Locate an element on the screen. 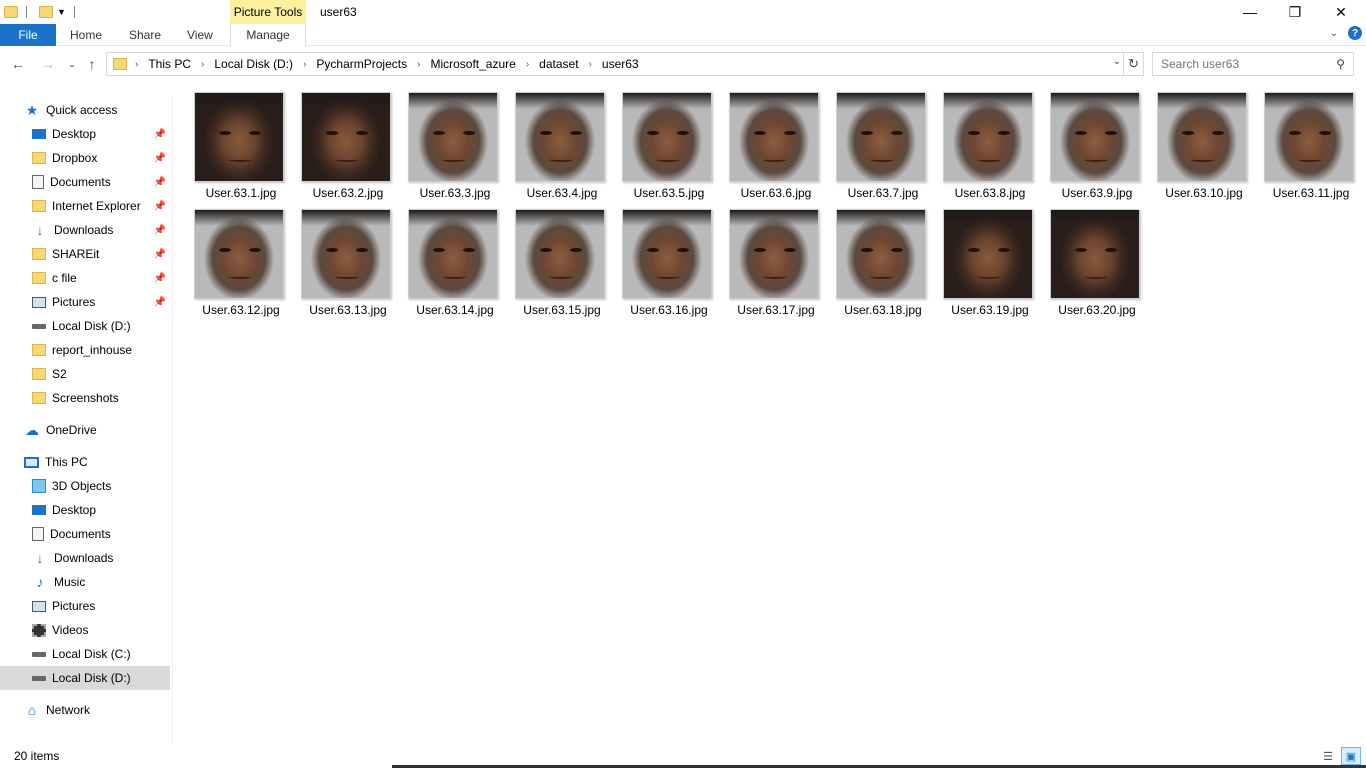 The height and width of the screenshot is (768, 1366). file-tile: User.63.20.jpg is located at coordinates (1094, 262).